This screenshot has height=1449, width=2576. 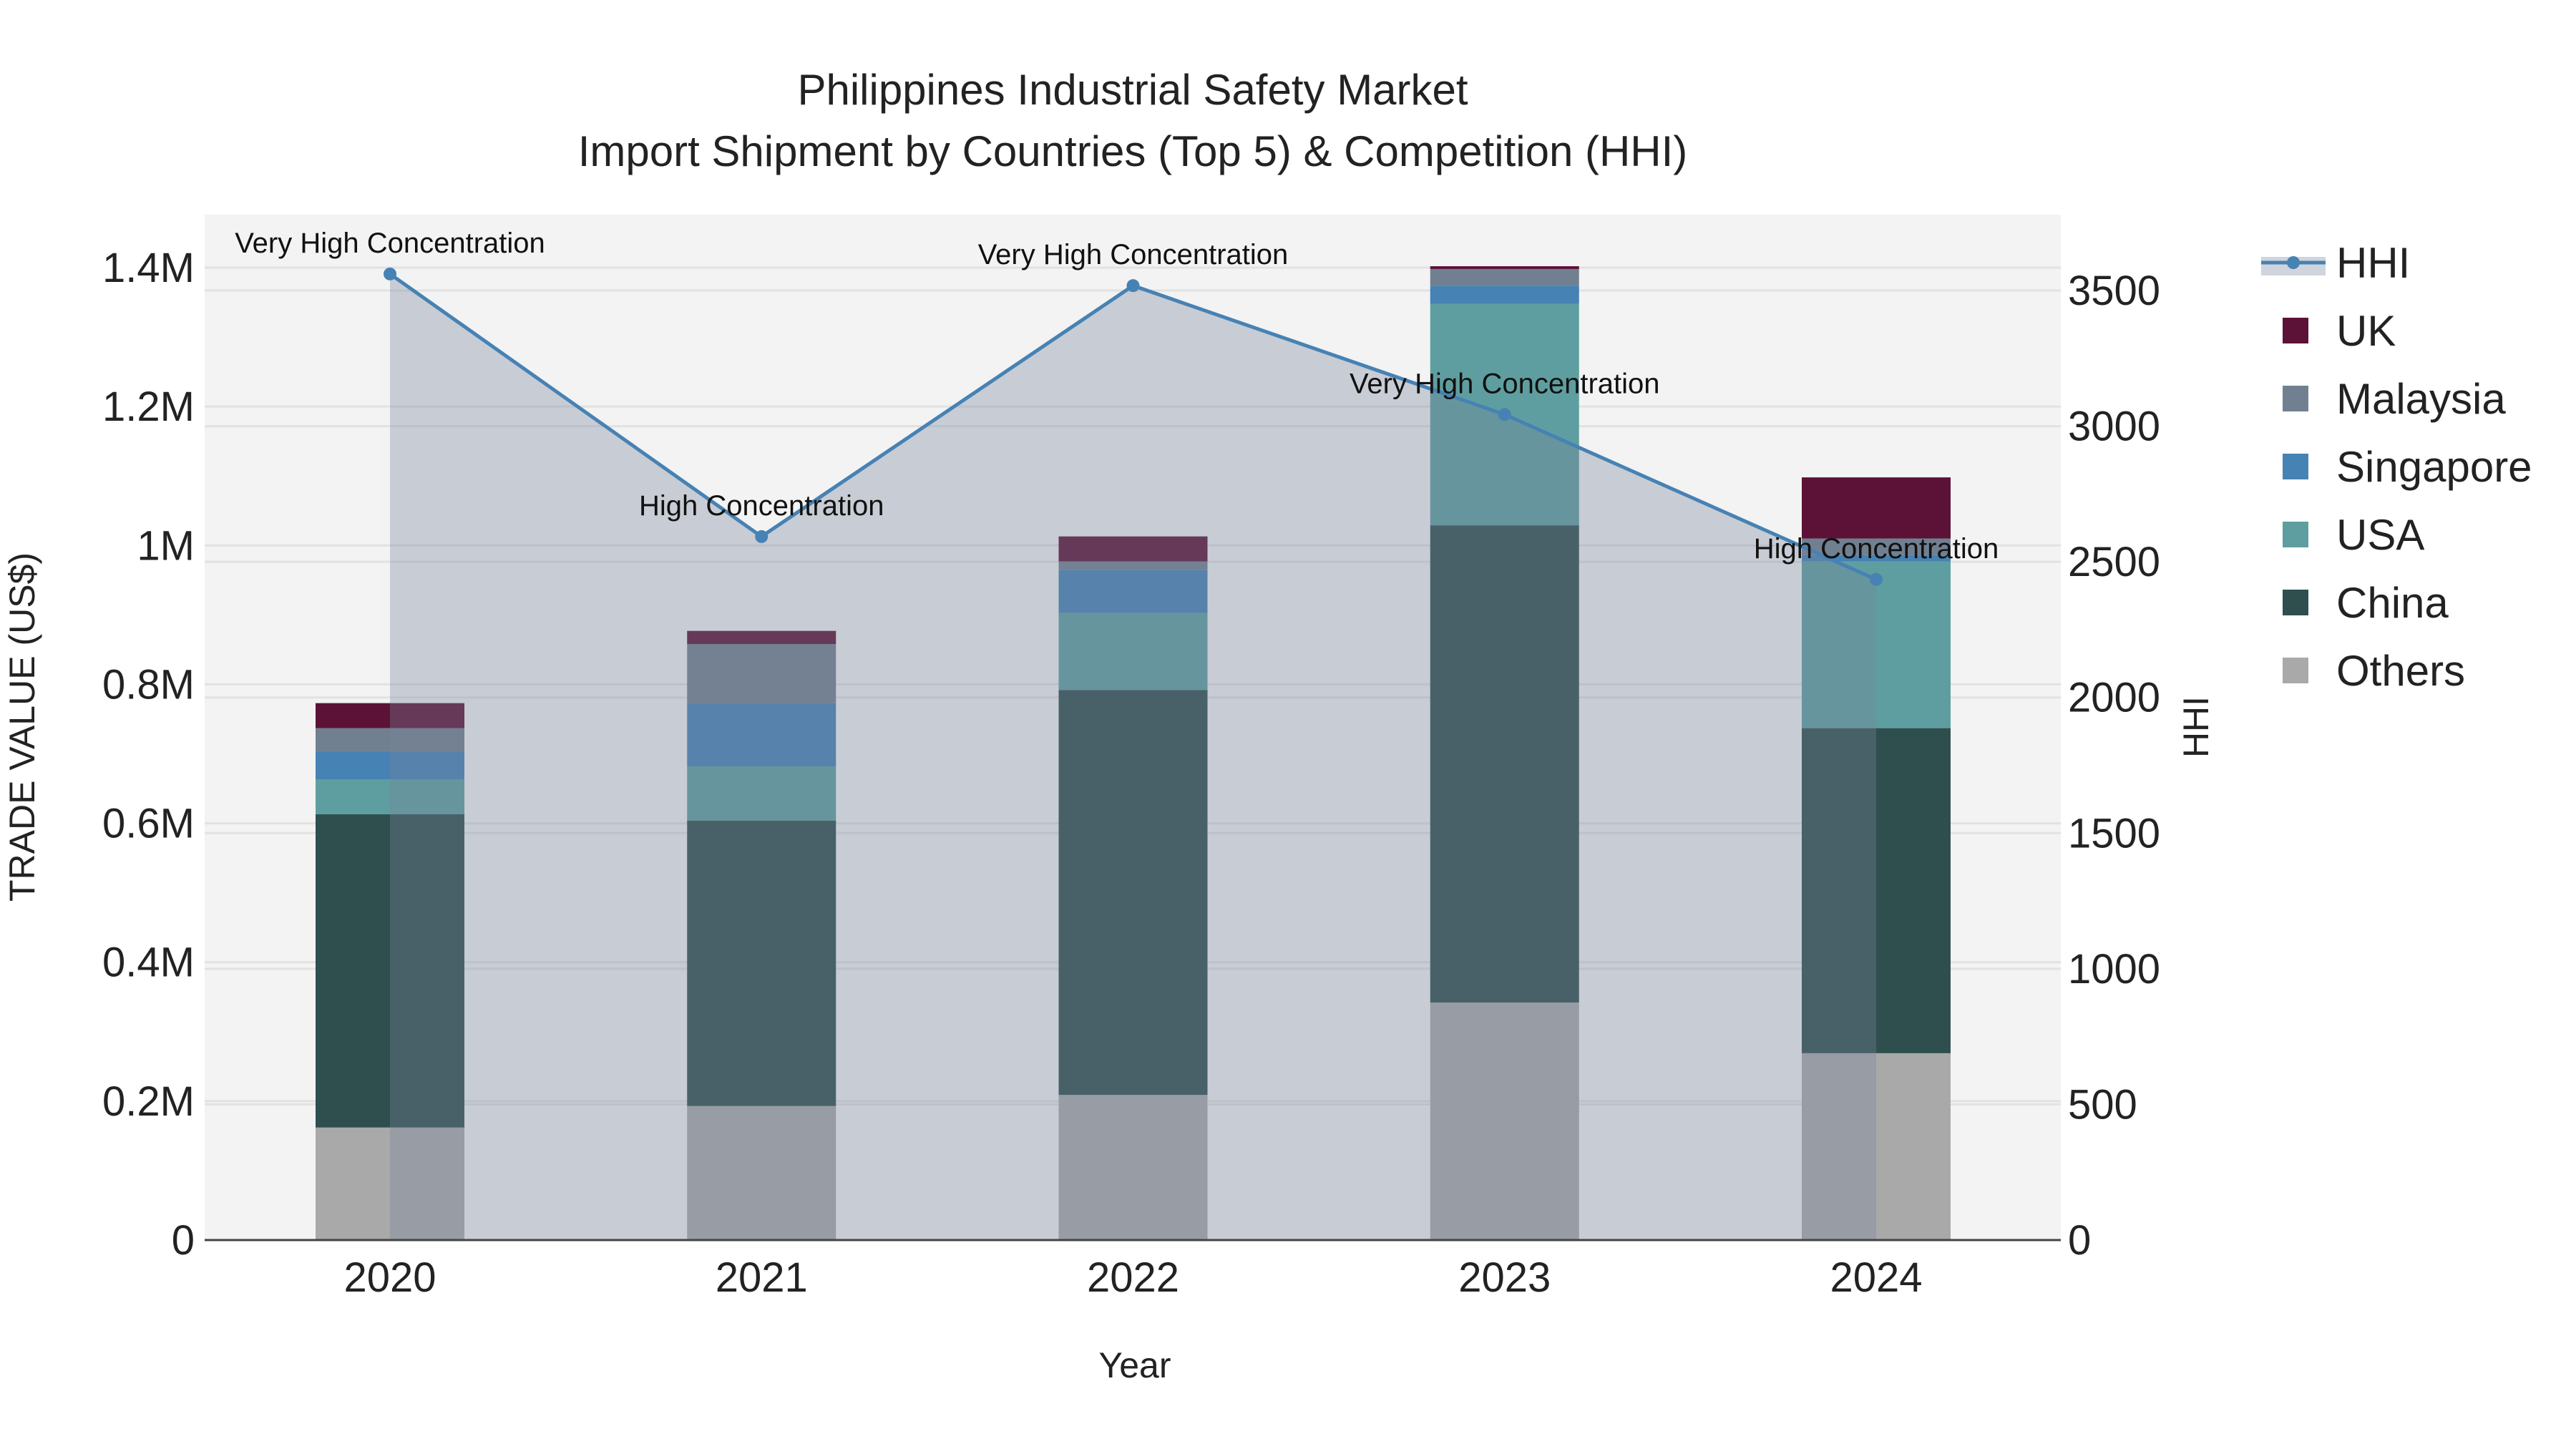 I want to click on legend-item-china: China, so click(x=2366, y=603).